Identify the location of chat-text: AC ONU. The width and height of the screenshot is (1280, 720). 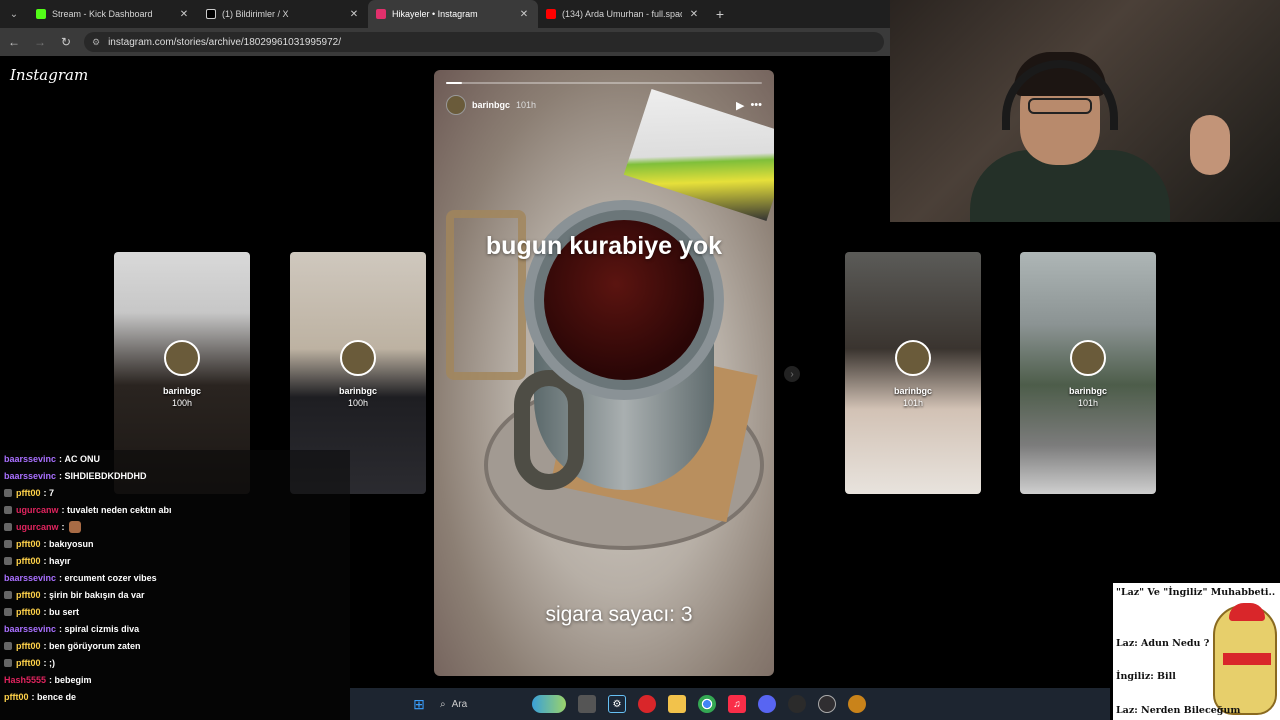
(82, 458).